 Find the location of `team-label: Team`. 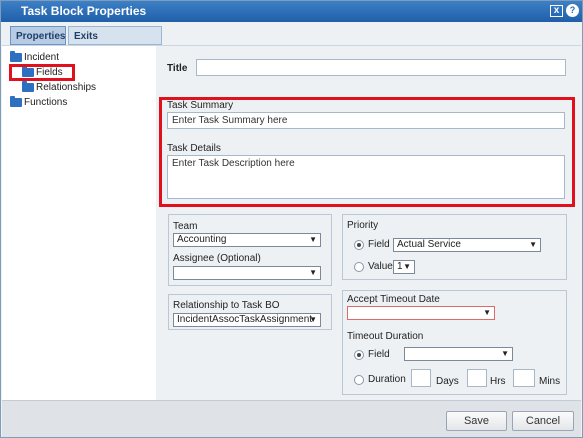

team-label: Team is located at coordinates (185, 226).